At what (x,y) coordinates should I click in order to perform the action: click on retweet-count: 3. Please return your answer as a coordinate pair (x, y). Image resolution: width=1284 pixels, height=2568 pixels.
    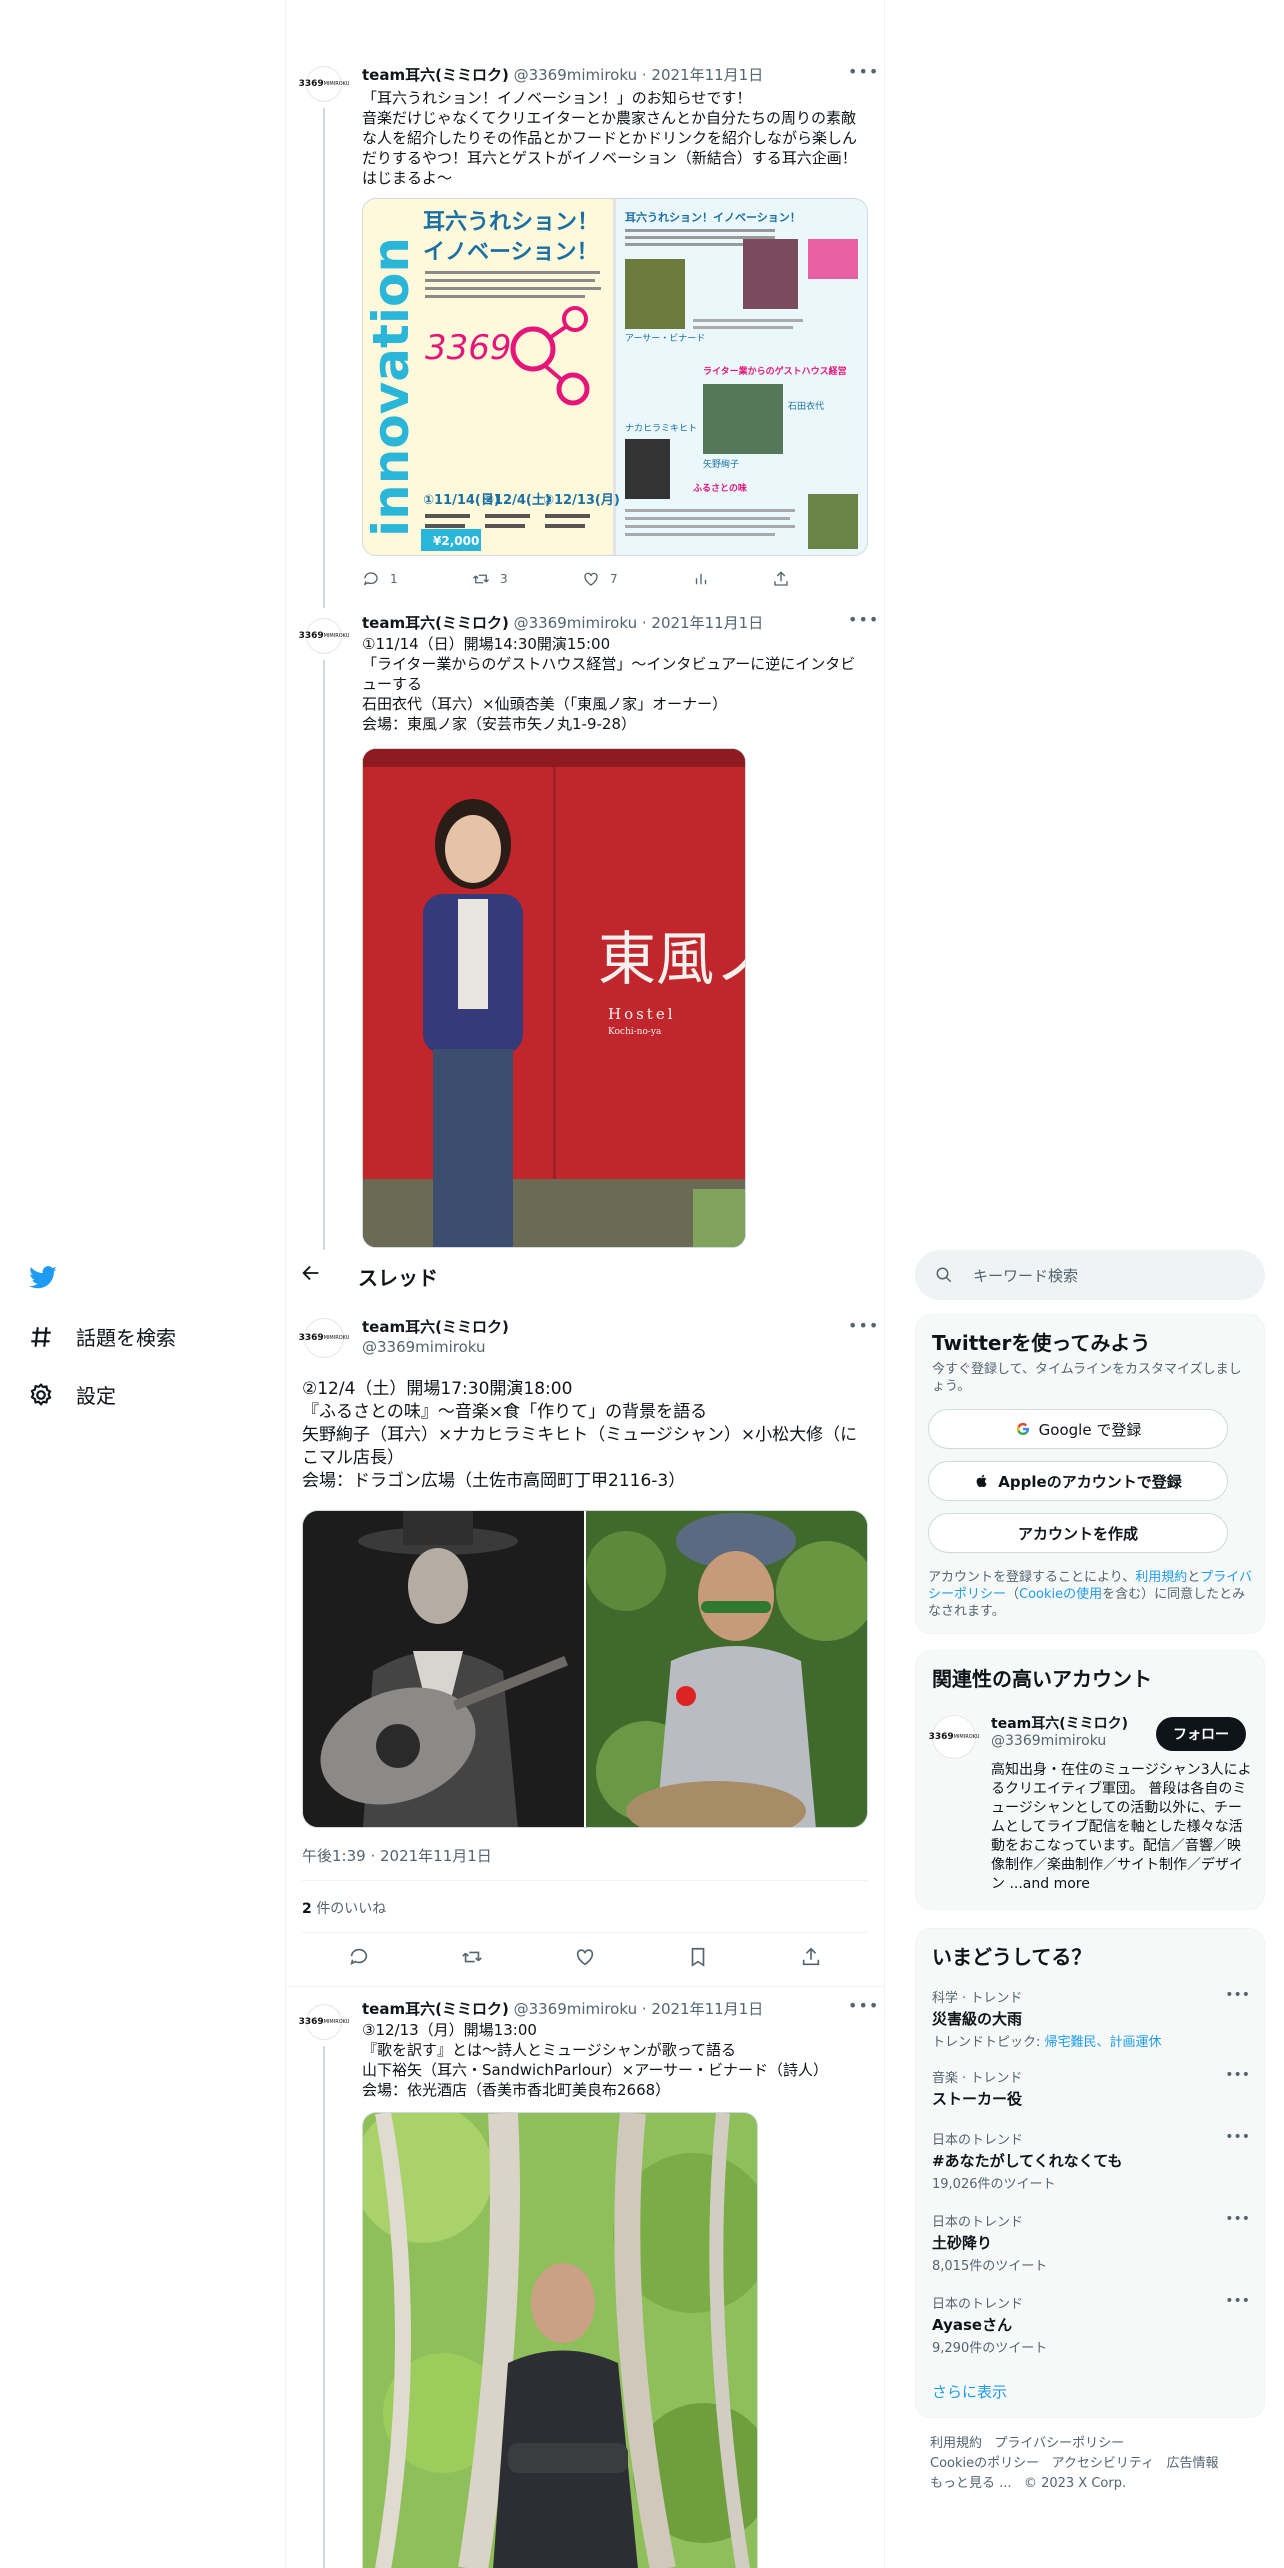
    Looking at the image, I should click on (504, 579).